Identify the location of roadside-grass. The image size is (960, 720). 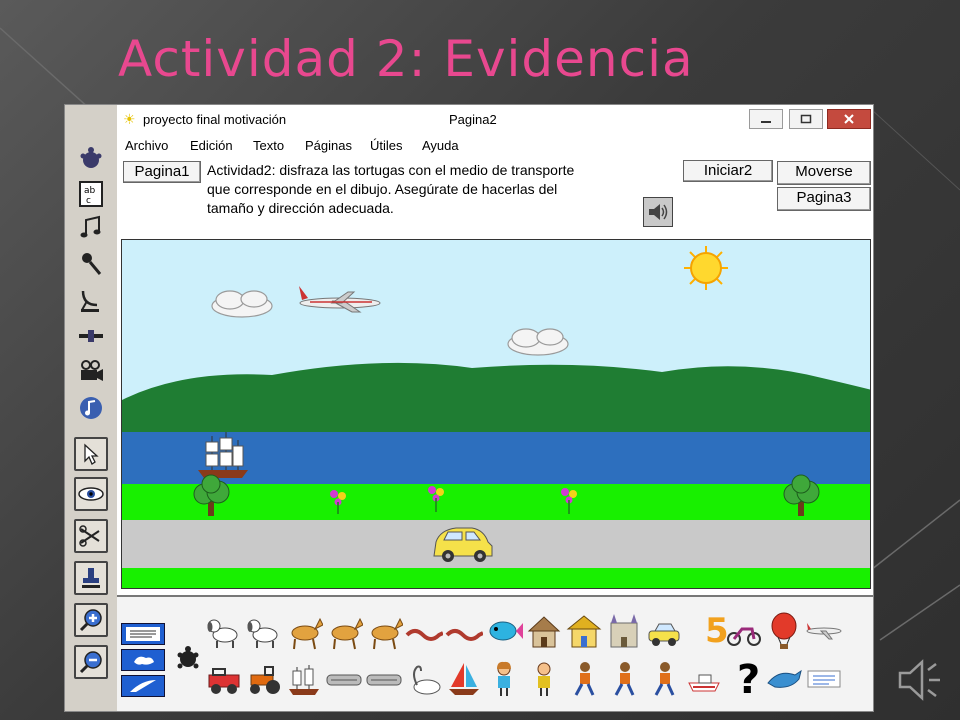
(496, 578).